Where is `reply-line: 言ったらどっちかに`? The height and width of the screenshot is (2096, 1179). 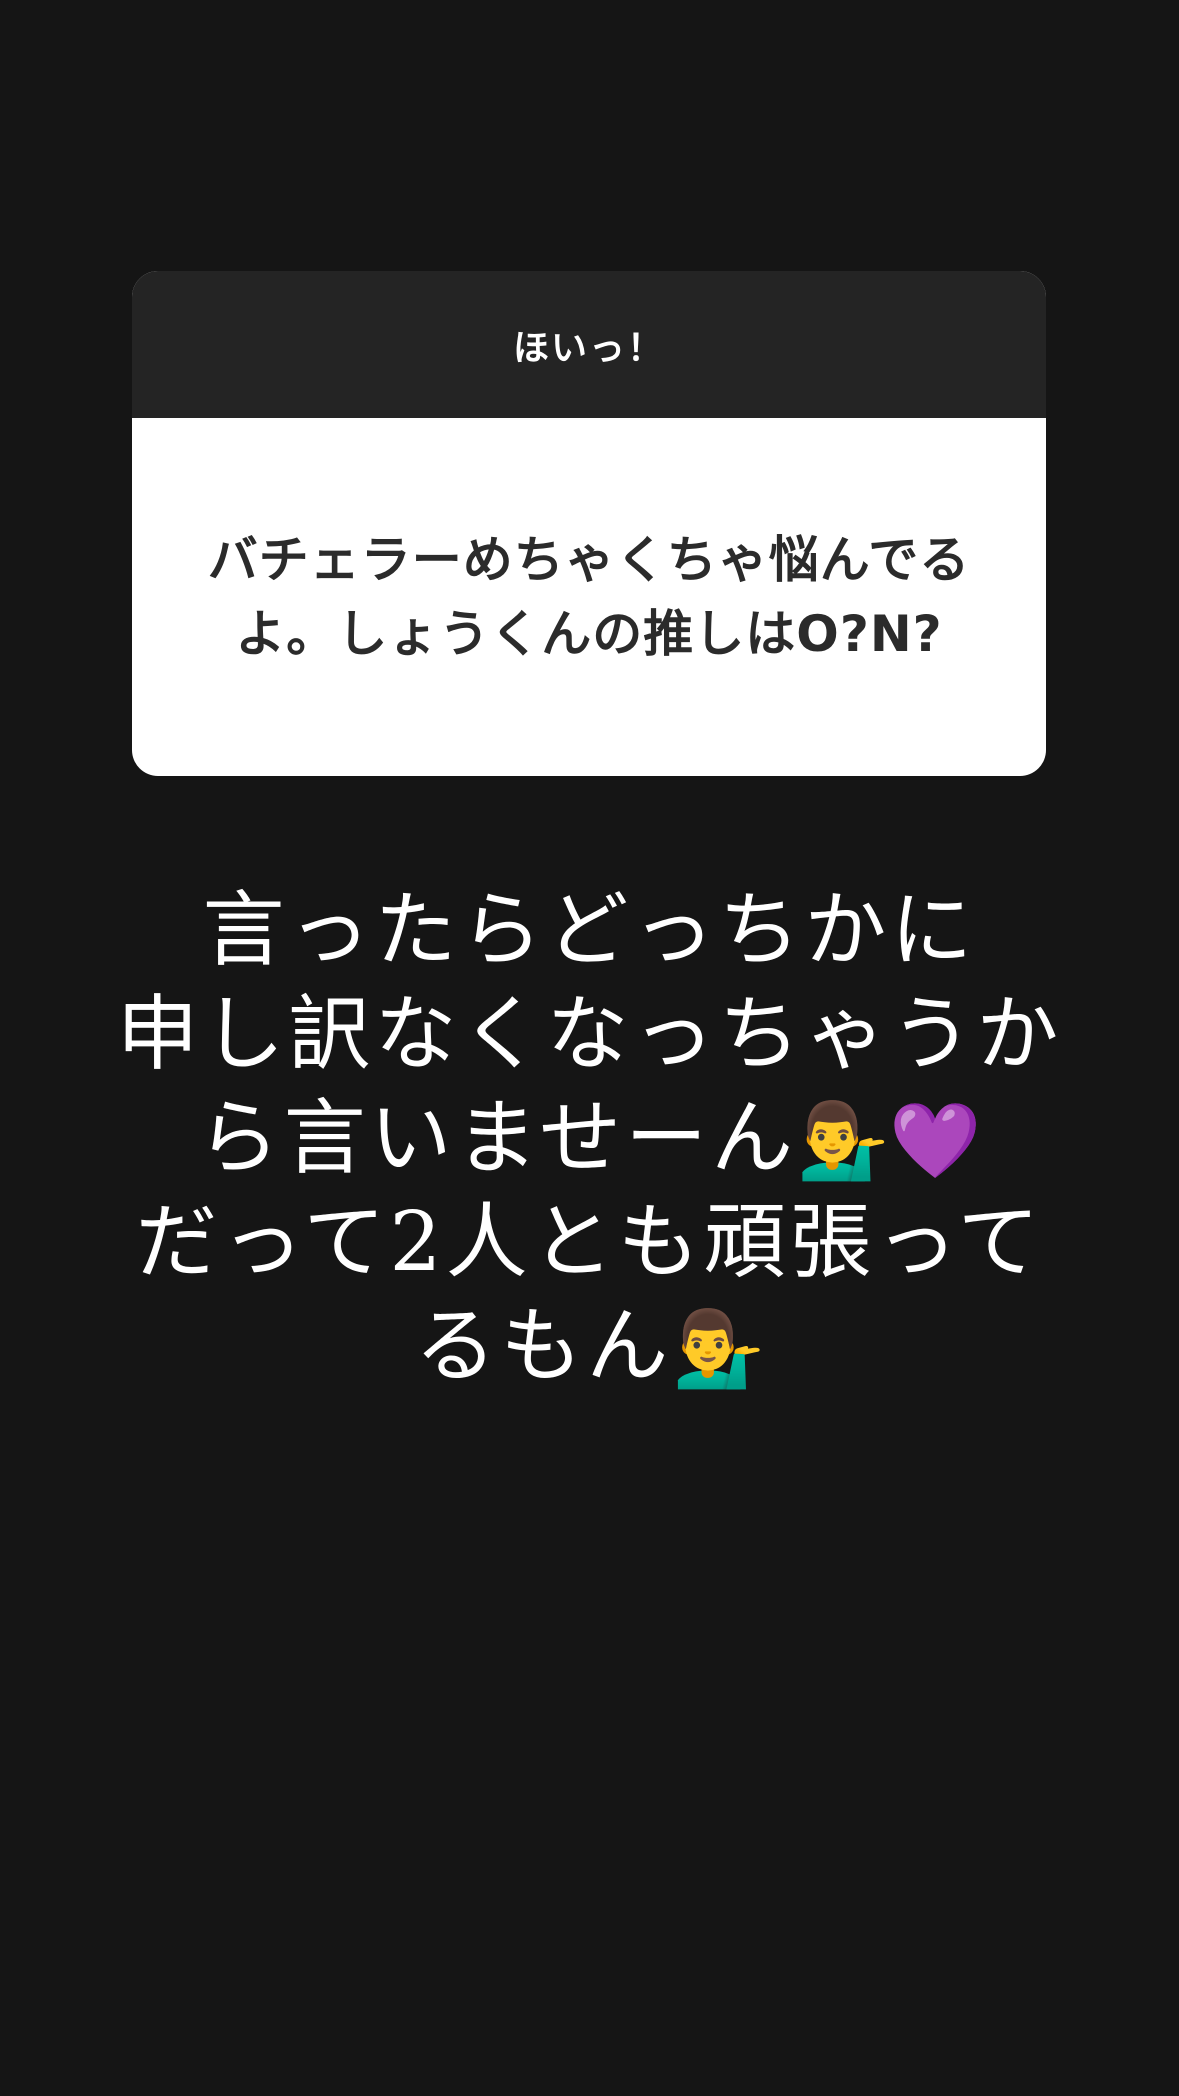 reply-line: 言ったらどっちかに is located at coordinates (589, 932).